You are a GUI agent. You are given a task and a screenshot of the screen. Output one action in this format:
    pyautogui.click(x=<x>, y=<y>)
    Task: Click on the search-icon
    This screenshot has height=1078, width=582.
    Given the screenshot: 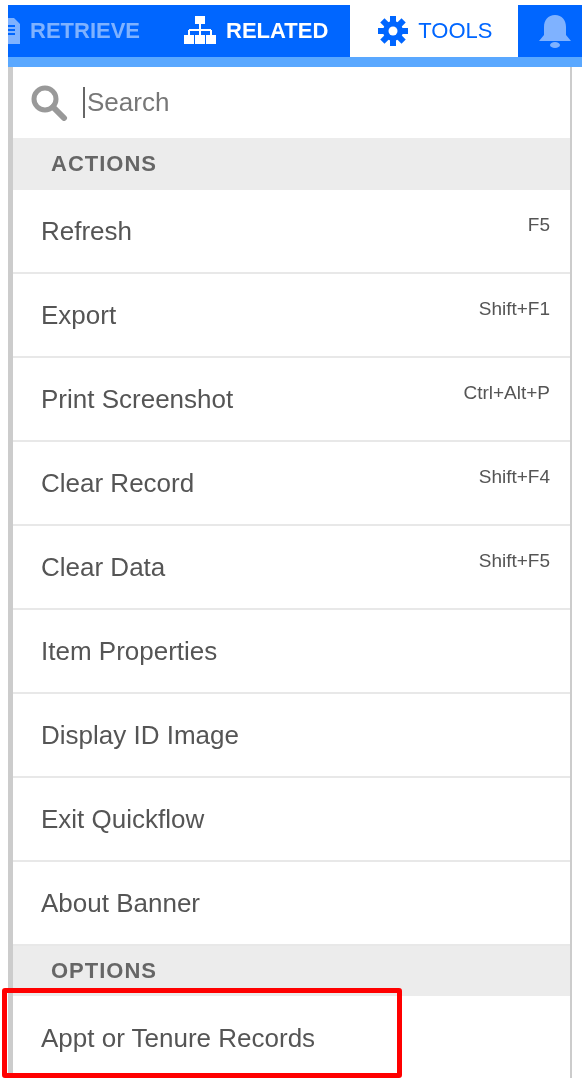 What is the action you would take?
    pyautogui.click(x=50, y=102)
    